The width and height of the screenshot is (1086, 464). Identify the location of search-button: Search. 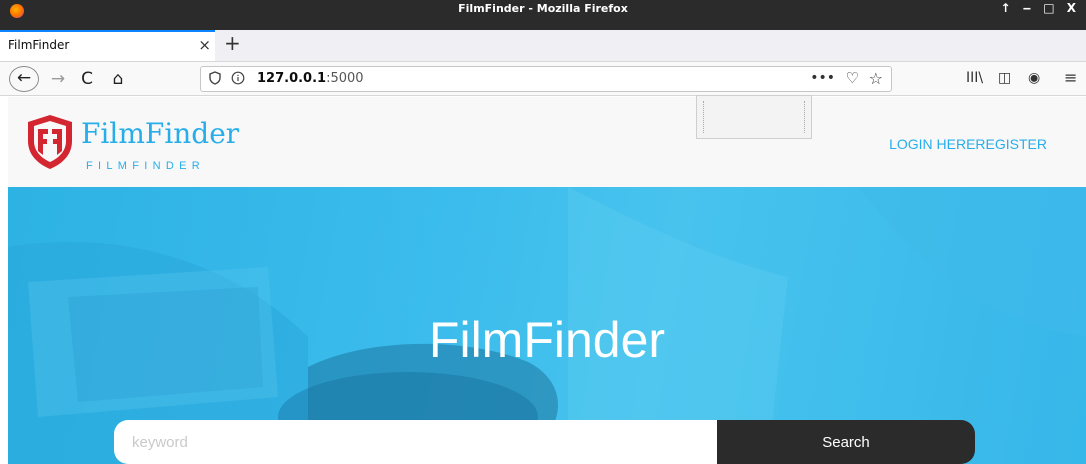
(846, 442).